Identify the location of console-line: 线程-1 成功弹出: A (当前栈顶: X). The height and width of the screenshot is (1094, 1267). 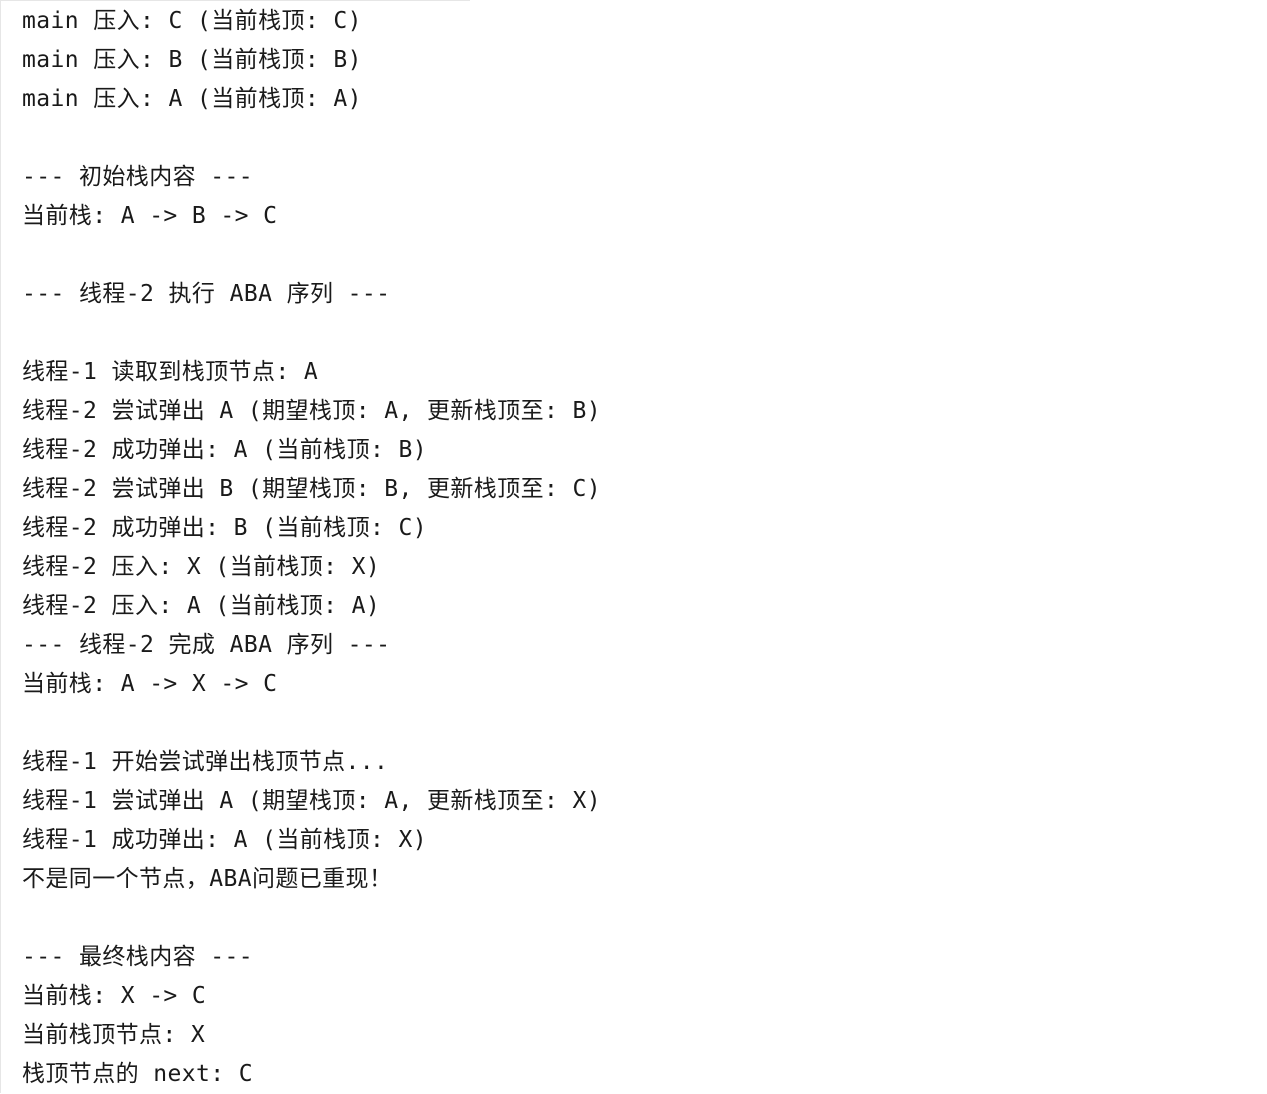
(224, 840).